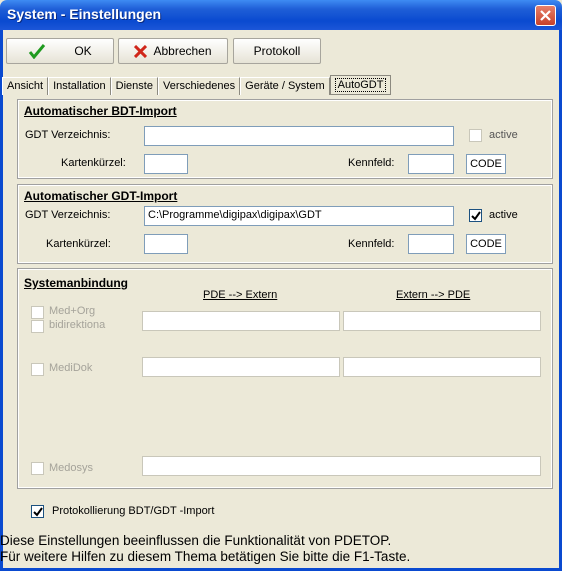  Describe the element at coordinates (71, 368) in the screenshot. I see `medidok-label: MediDok` at that location.